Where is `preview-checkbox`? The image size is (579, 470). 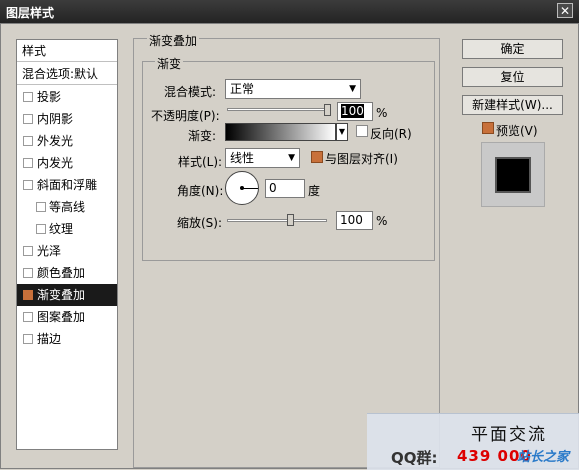
preview-checkbox is located at coordinates (488, 128).